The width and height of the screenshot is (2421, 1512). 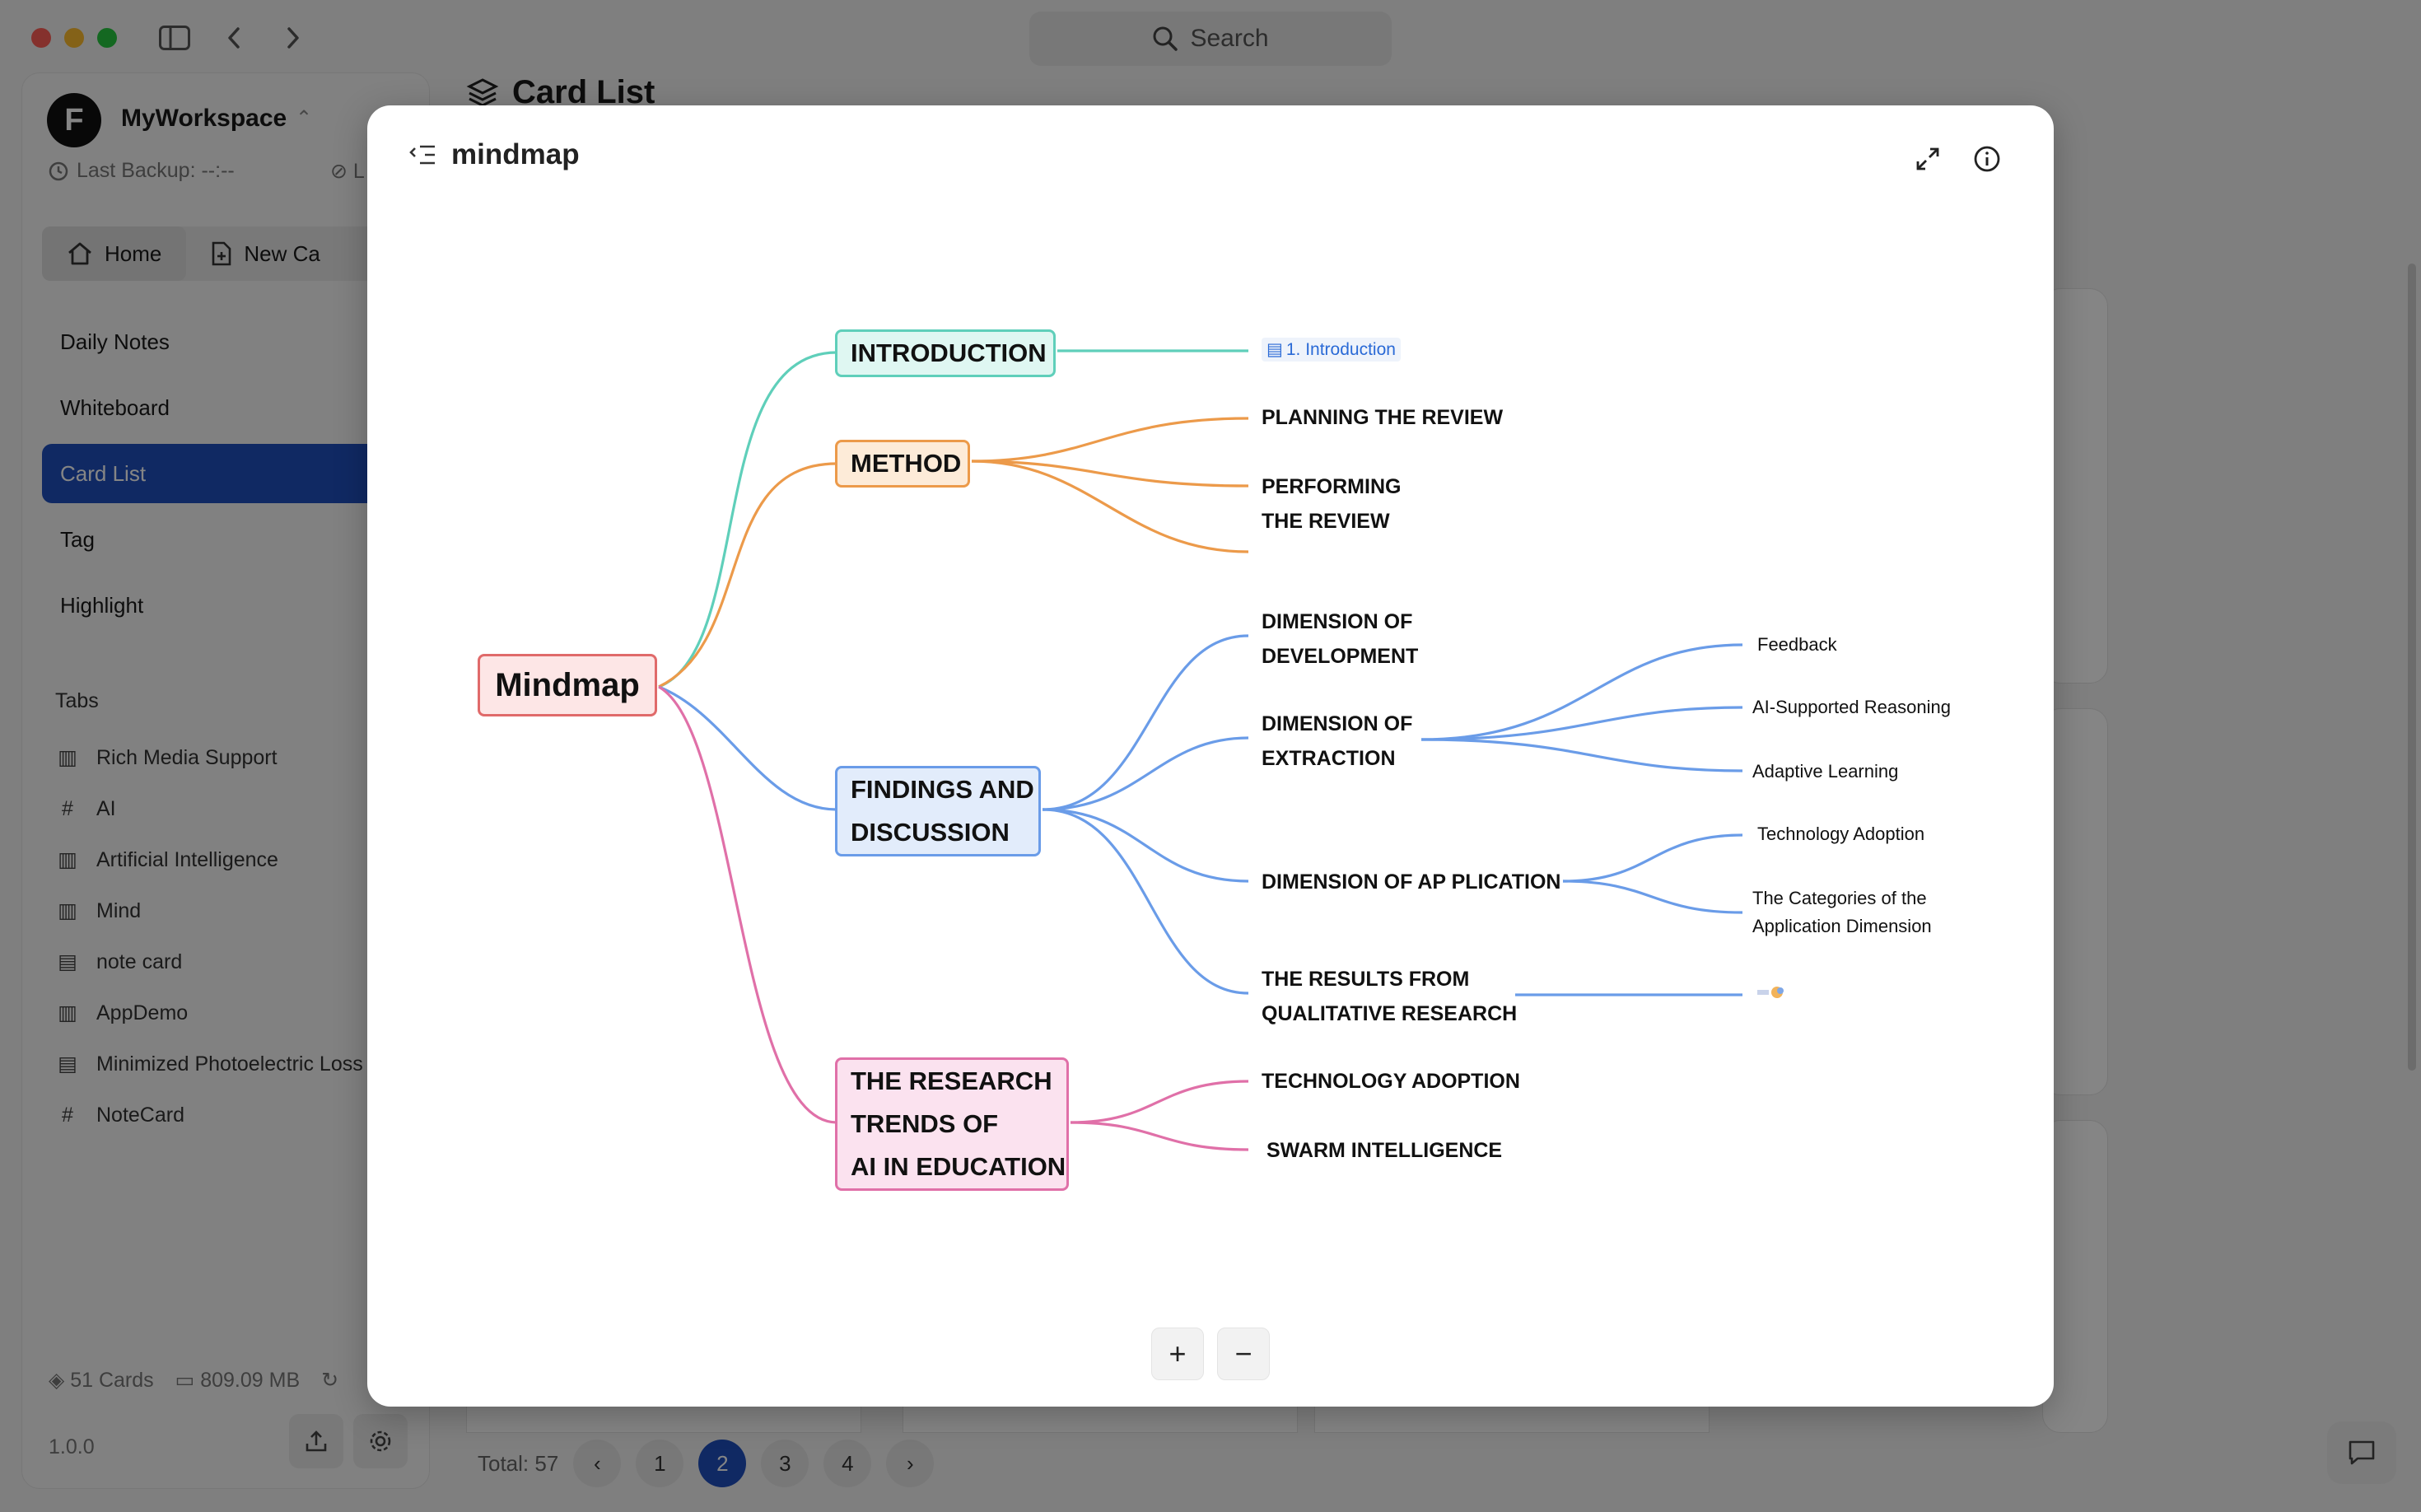 I want to click on edge-findings-app, so click(x=1145, y=845).